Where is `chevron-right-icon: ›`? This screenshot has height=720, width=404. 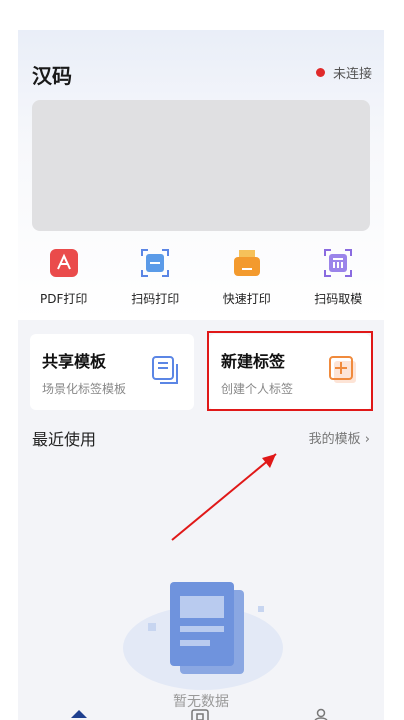 chevron-right-icon: › is located at coordinates (367, 439).